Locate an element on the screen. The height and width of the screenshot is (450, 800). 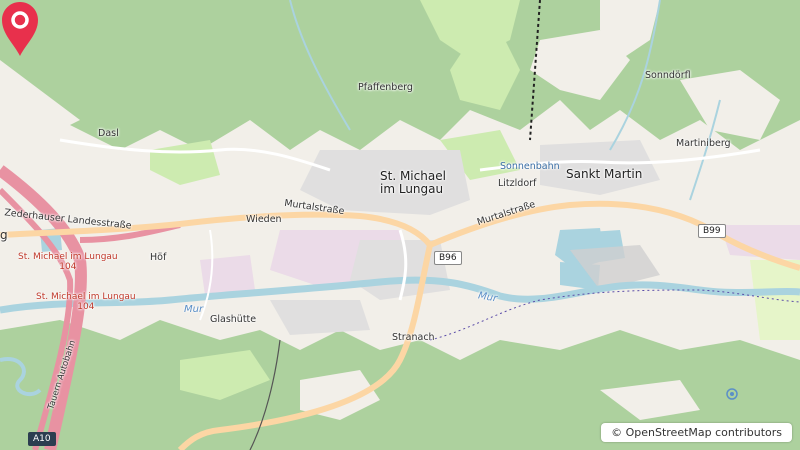
shield-b96: B96 is located at coordinates (448, 258).